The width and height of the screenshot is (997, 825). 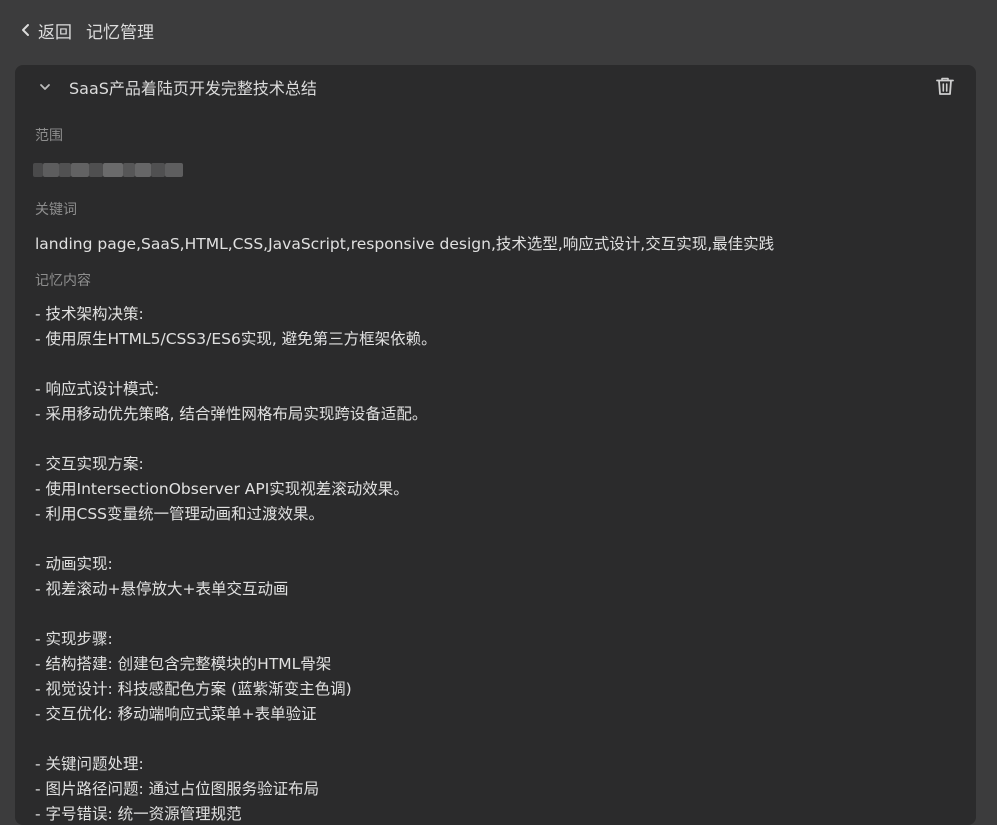 I want to click on content-line: - 利用CSS变量统一管理动画和过渡效果。, so click(x=180, y=514).